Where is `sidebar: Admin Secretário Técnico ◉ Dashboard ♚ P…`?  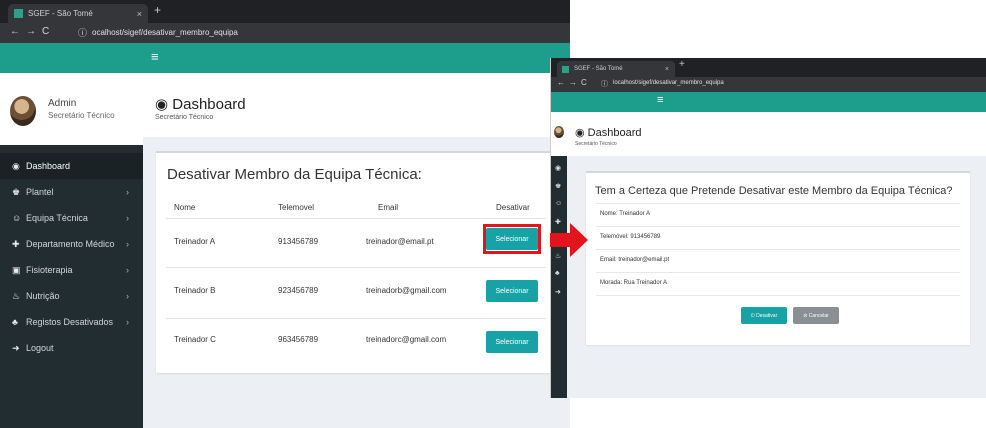
sidebar: Admin Secretário Técnico ◉ Dashboard ♚ P… is located at coordinates (71, 235).